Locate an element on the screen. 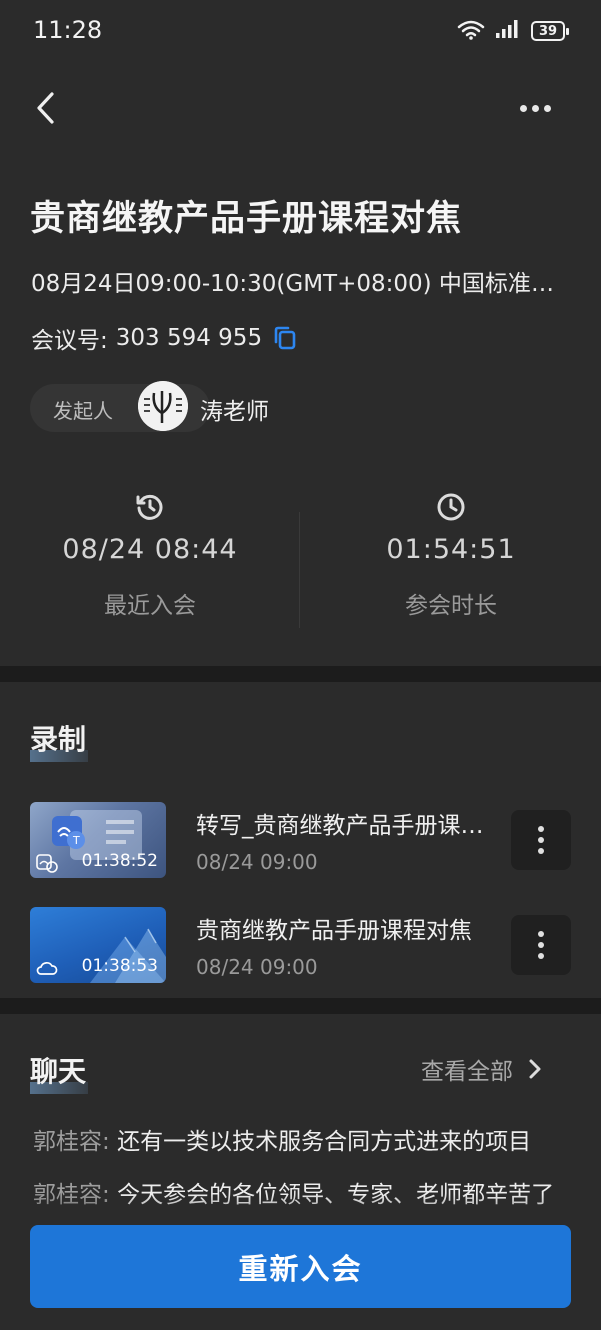 This screenshot has height=1330, width=601. more-options-button is located at coordinates (535, 108).